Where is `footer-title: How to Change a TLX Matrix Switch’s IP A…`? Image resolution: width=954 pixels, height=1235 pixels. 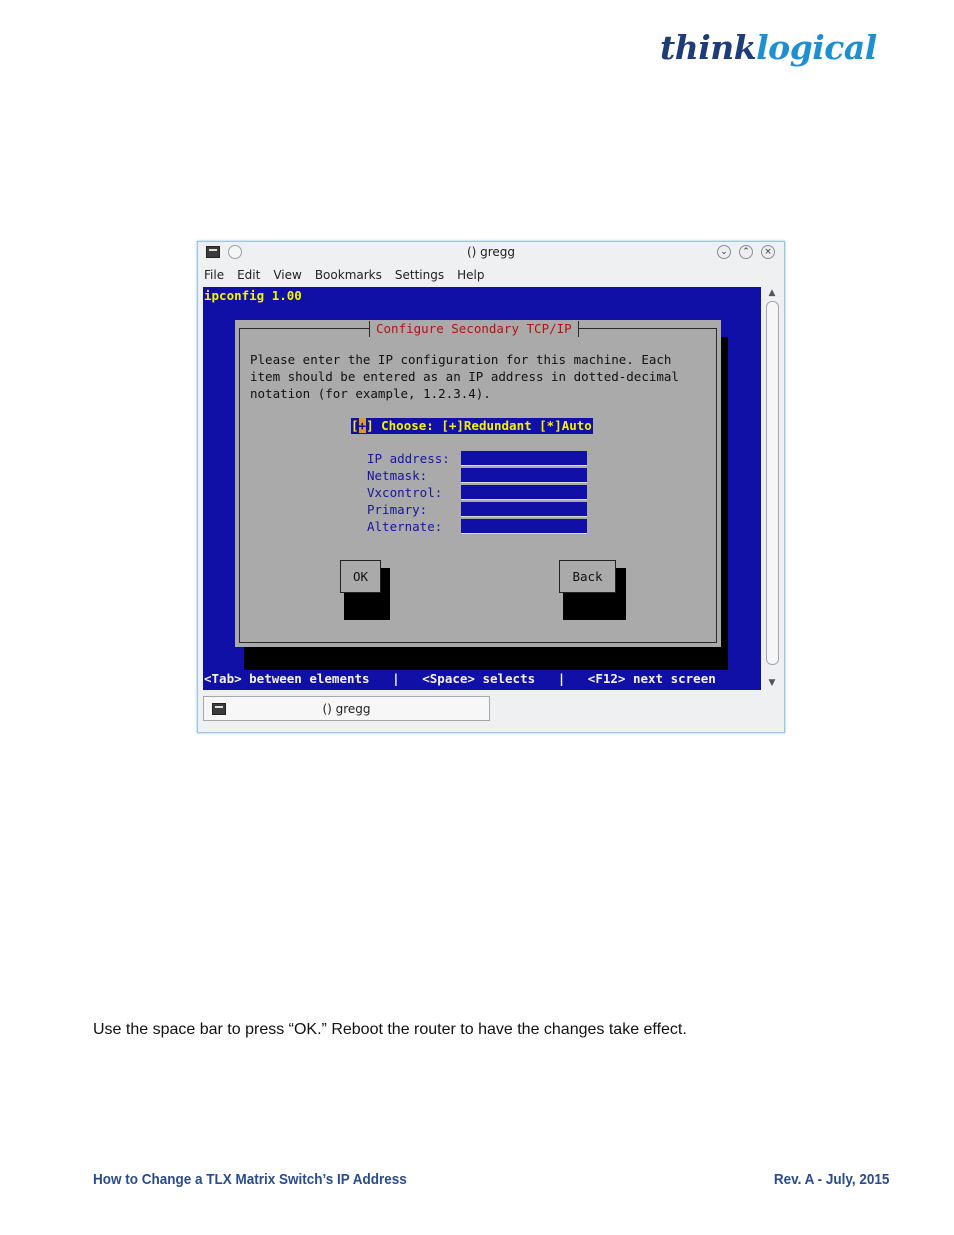 footer-title: How to Change a TLX Matrix Switch’s IP A… is located at coordinates (250, 1179).